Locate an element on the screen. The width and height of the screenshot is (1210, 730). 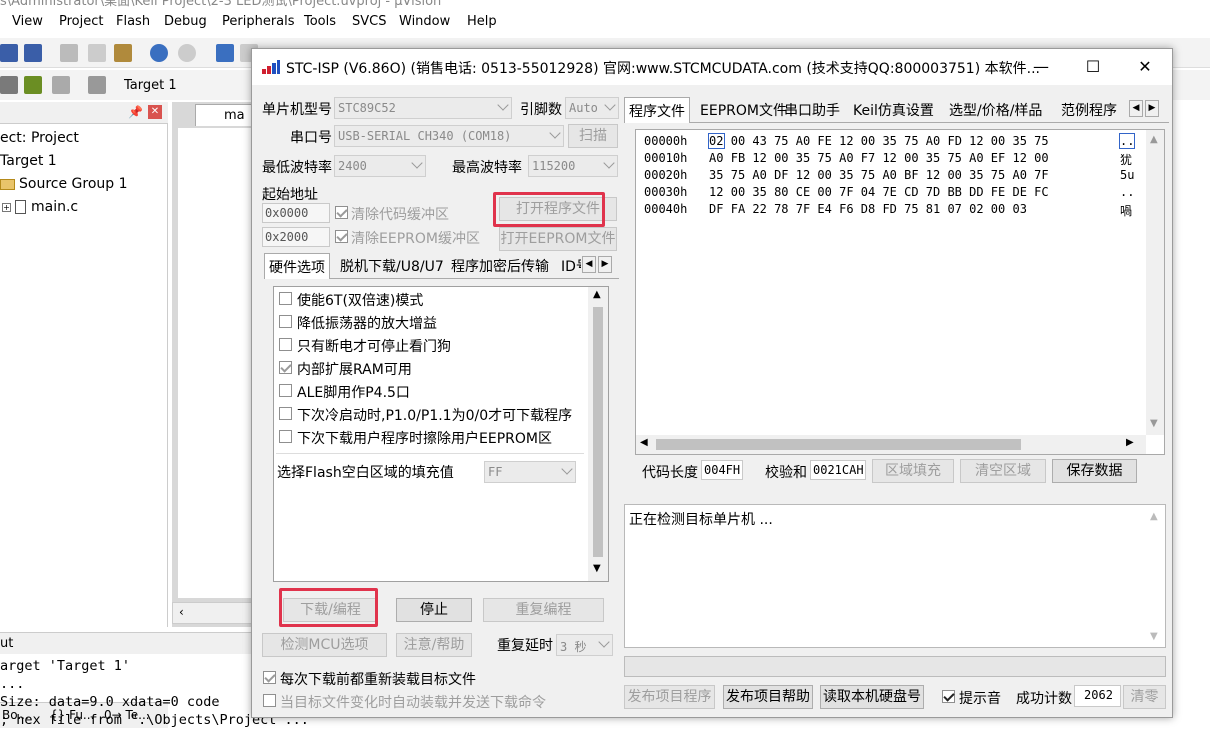
hex-hscroll: ◀ ▶ is located at coordinates (891, 444).